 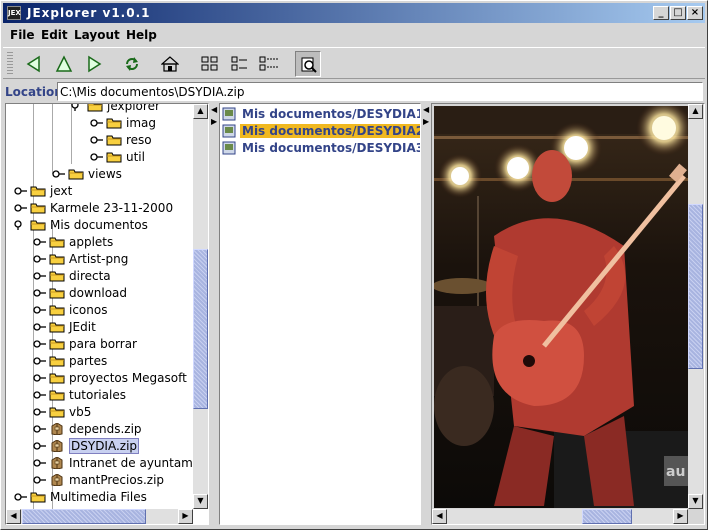 What do you see at coordinates (678, 13) in the screenshot?
I see `maximize-button: □` at bounding box center [678, 13].